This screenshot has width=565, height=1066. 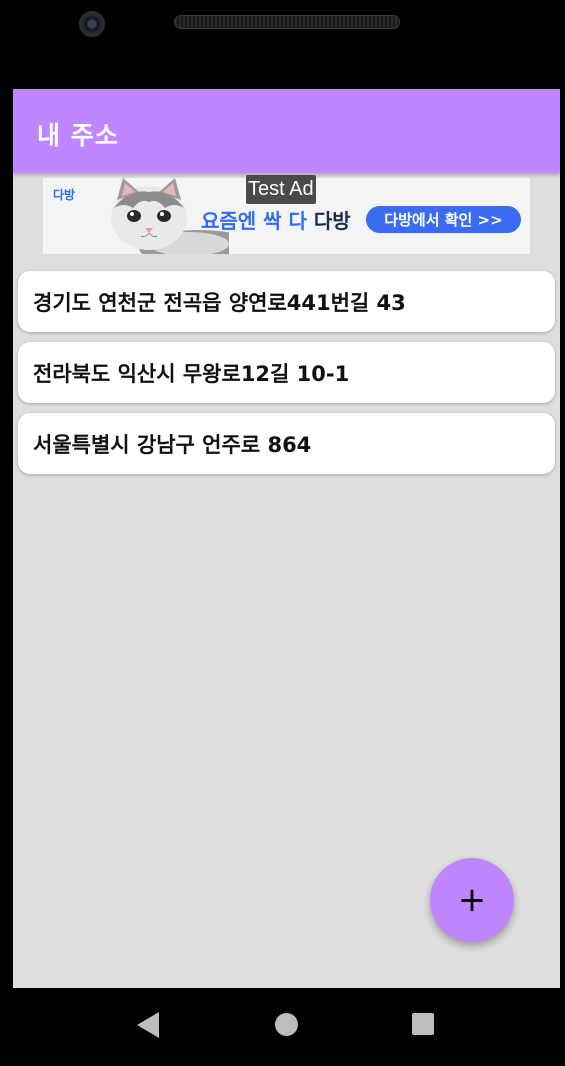 What do you see at coordinates (172, 444) in the screenshot?
I see `address-text: 서울특별시 강남구 언주로 864` at bounding box center [172, 444].